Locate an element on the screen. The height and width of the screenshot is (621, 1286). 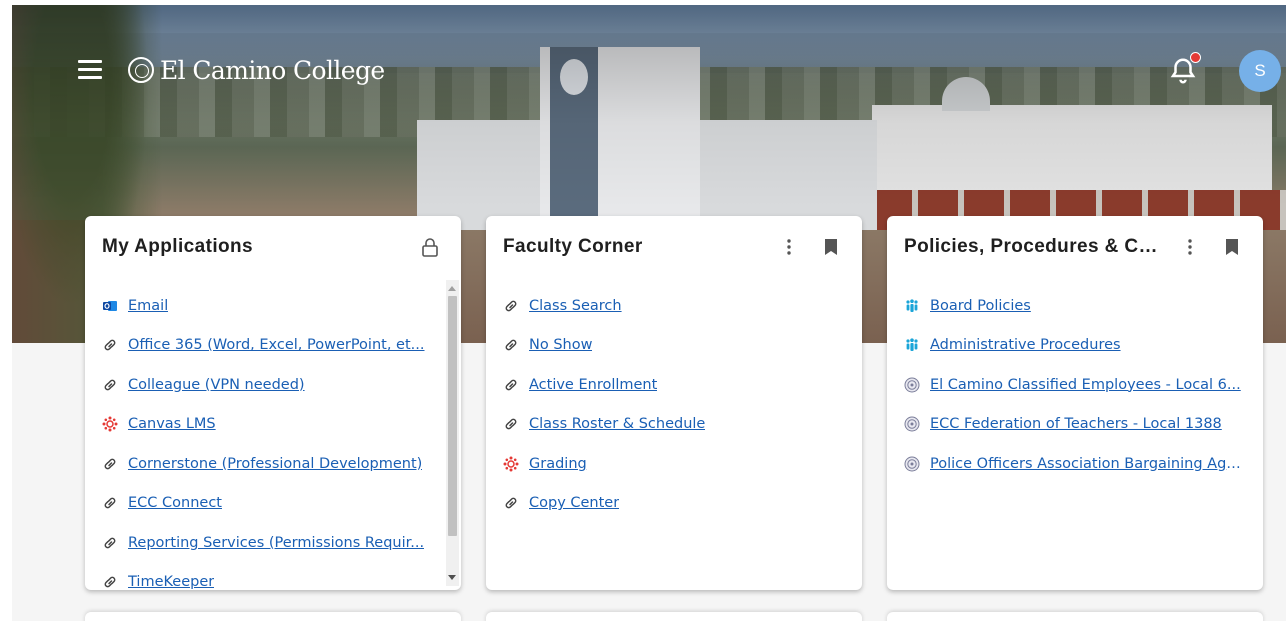
list-item: Colleague (VPN needed) is located at coordinates (266, 385).